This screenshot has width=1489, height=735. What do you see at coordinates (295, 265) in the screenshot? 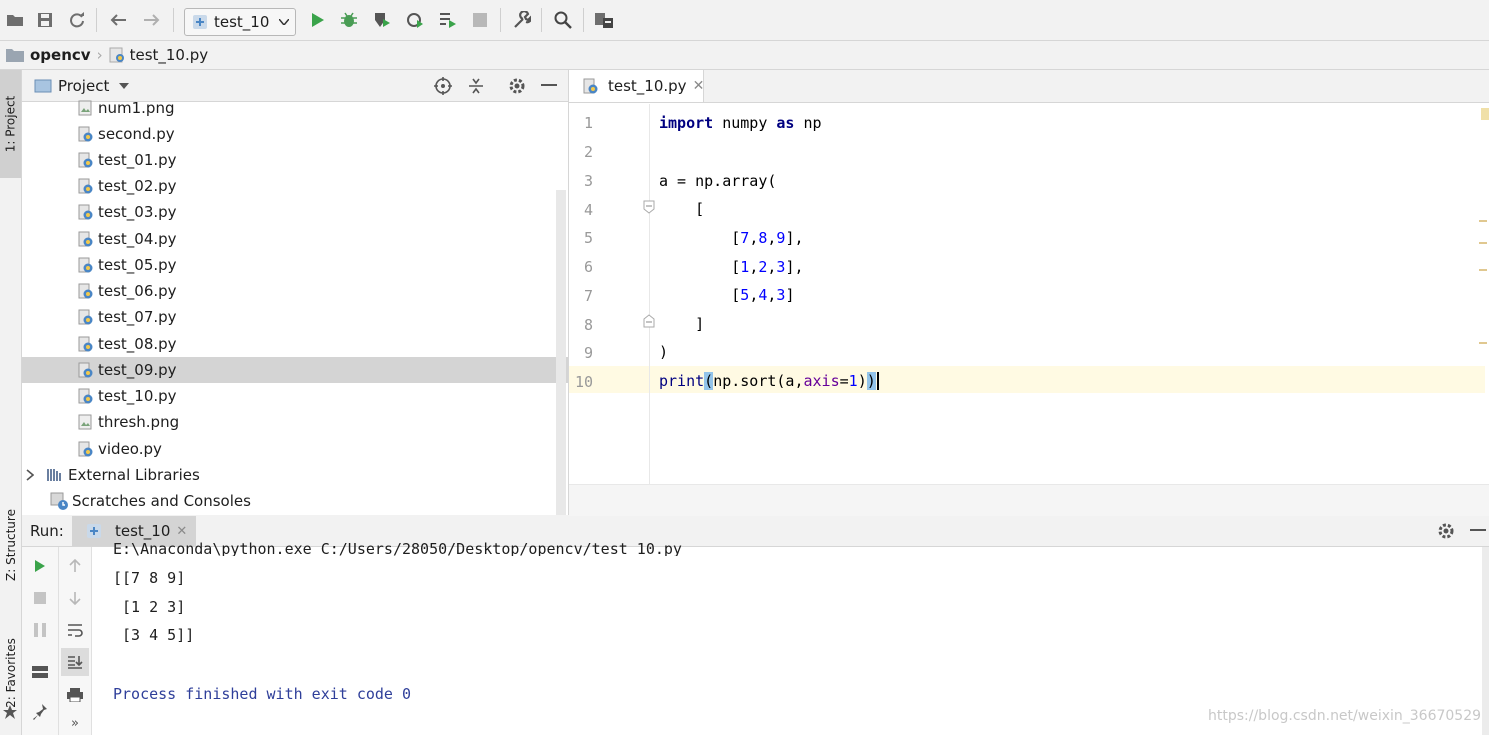
I see `file-item: test_05.py` at bounding box center [295, 265].